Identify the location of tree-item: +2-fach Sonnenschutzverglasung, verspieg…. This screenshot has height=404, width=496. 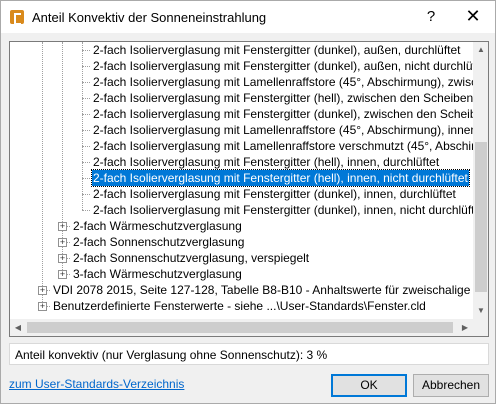
(241, 258).